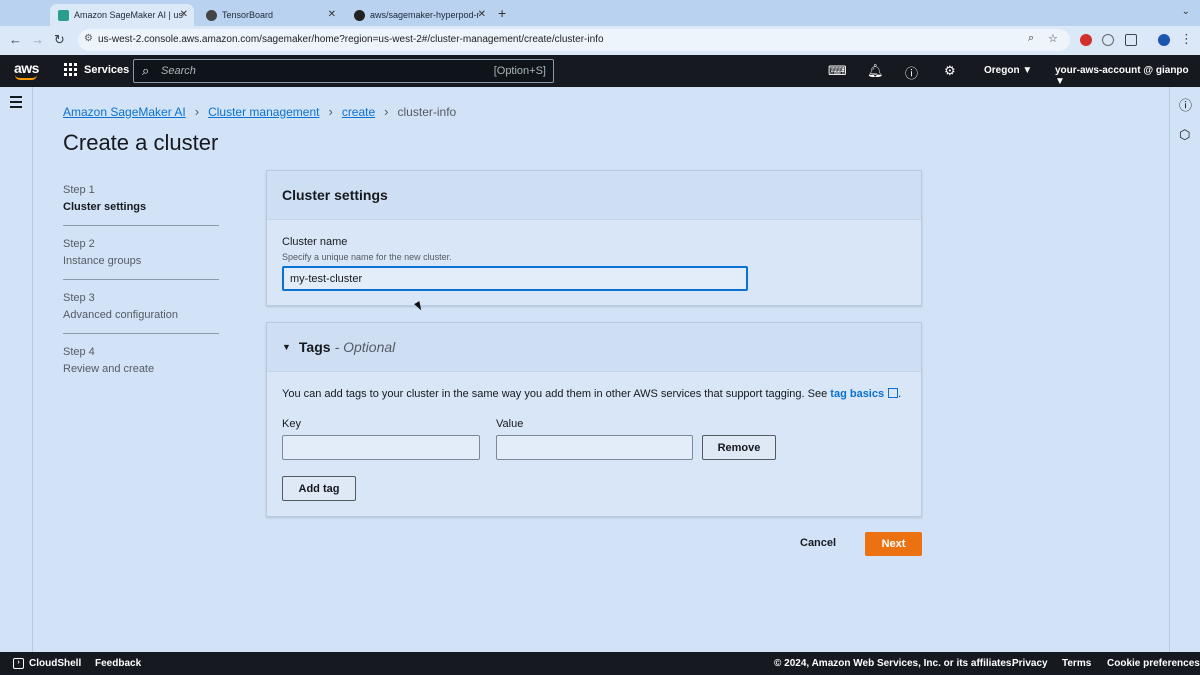 The width and height of the screenshot is (1200, 675). Describe the element at coordinates (1186, 11) in the screenshot. I see `chevron-down-icon: ⌄` at that location.